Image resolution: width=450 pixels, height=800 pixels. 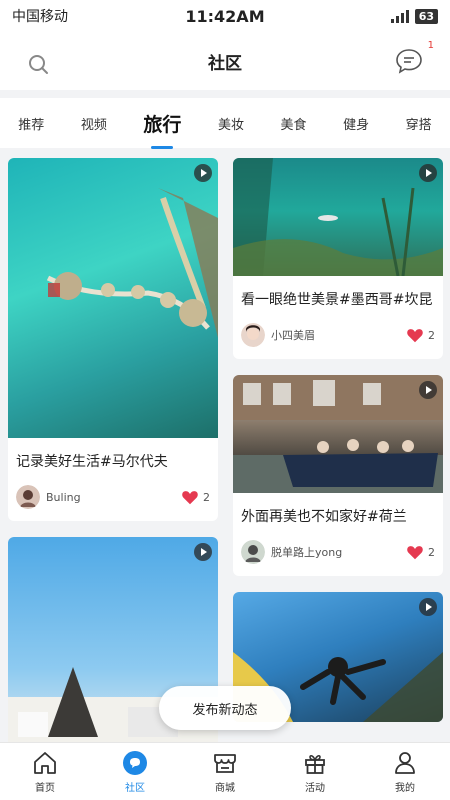 I want to click on home-icon, so click(x=45, y=762).